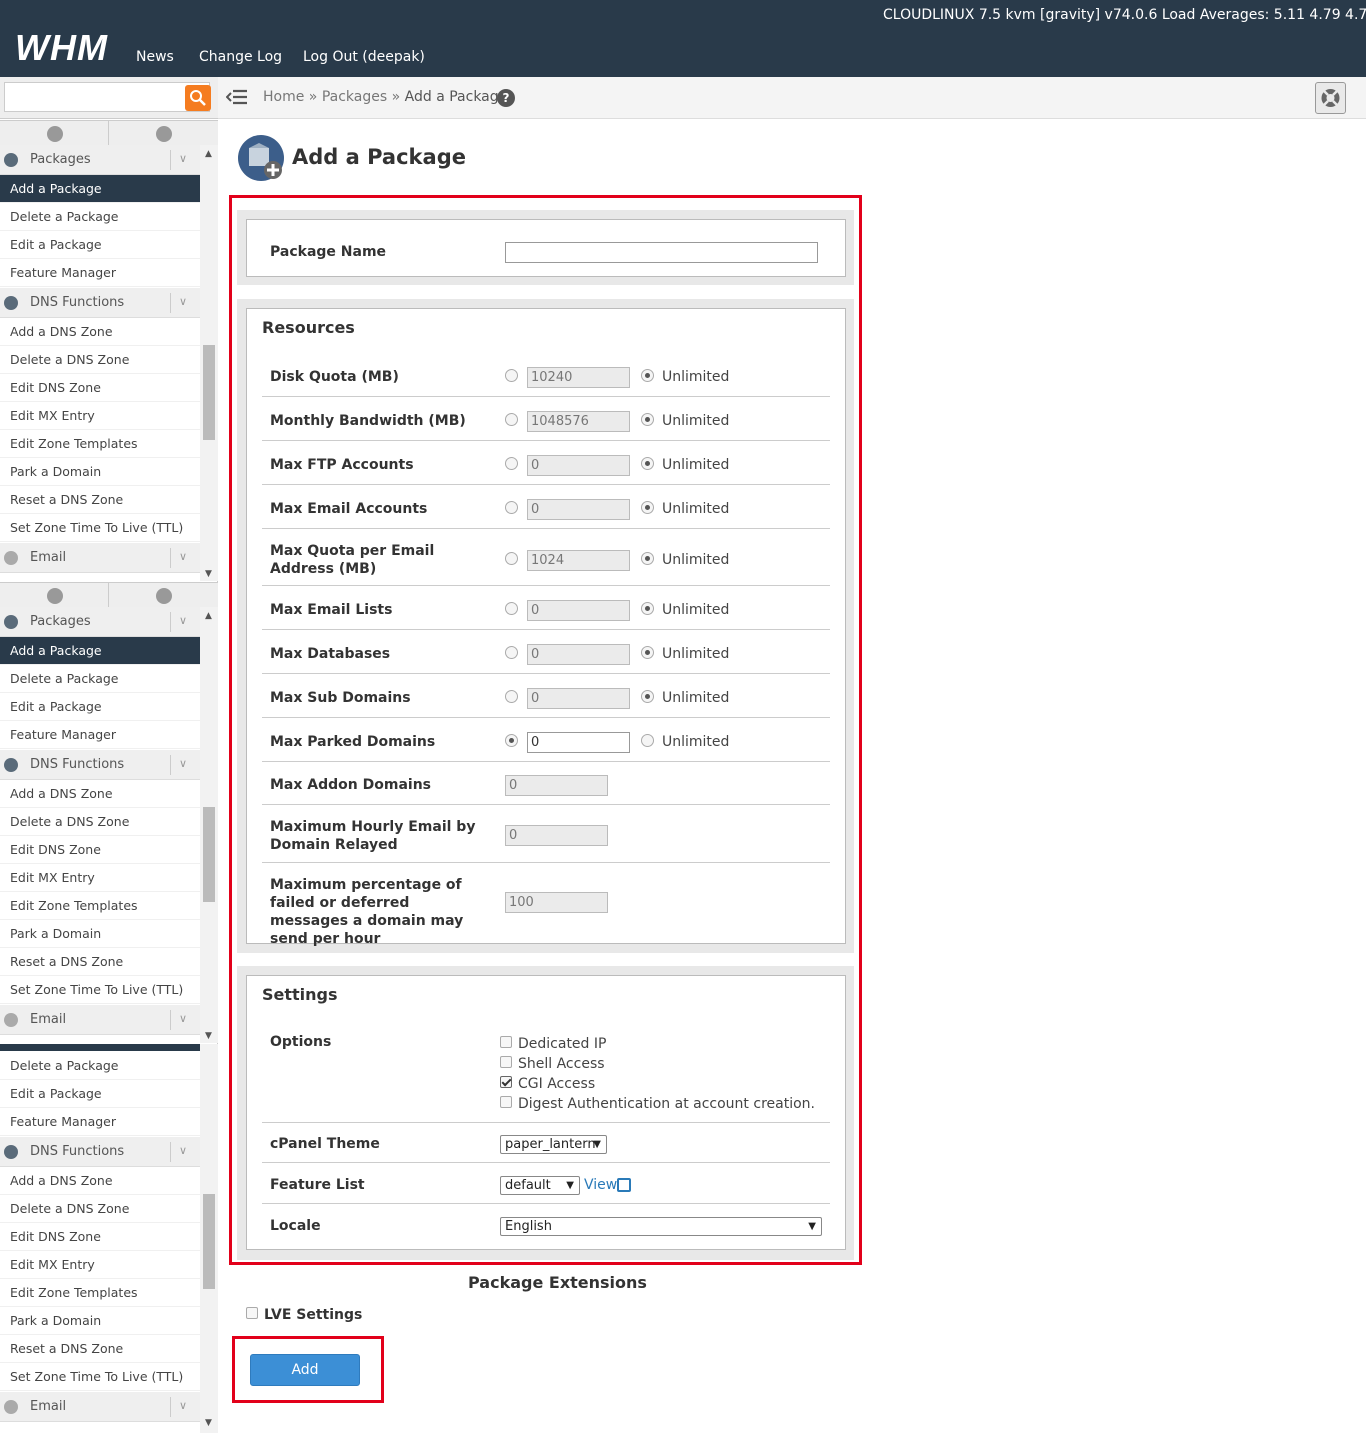 Image resolution: width=1366 pixels, height=1433 pixels. What do you see at coordinates (236, 97) in the screenshot?
I see `menu-toggle-button` at bounding box center [236, 97].